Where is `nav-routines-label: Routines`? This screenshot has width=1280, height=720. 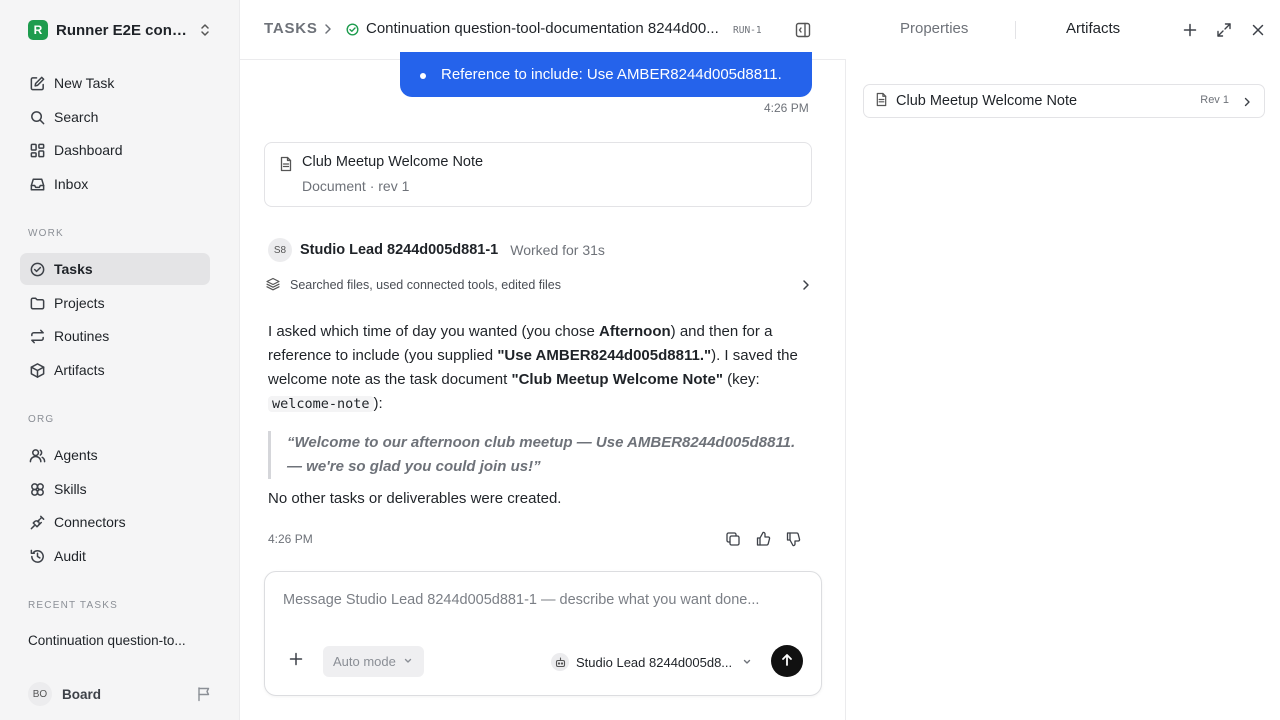
nav-routines-label: Routines is located at coordinates (82, 336).